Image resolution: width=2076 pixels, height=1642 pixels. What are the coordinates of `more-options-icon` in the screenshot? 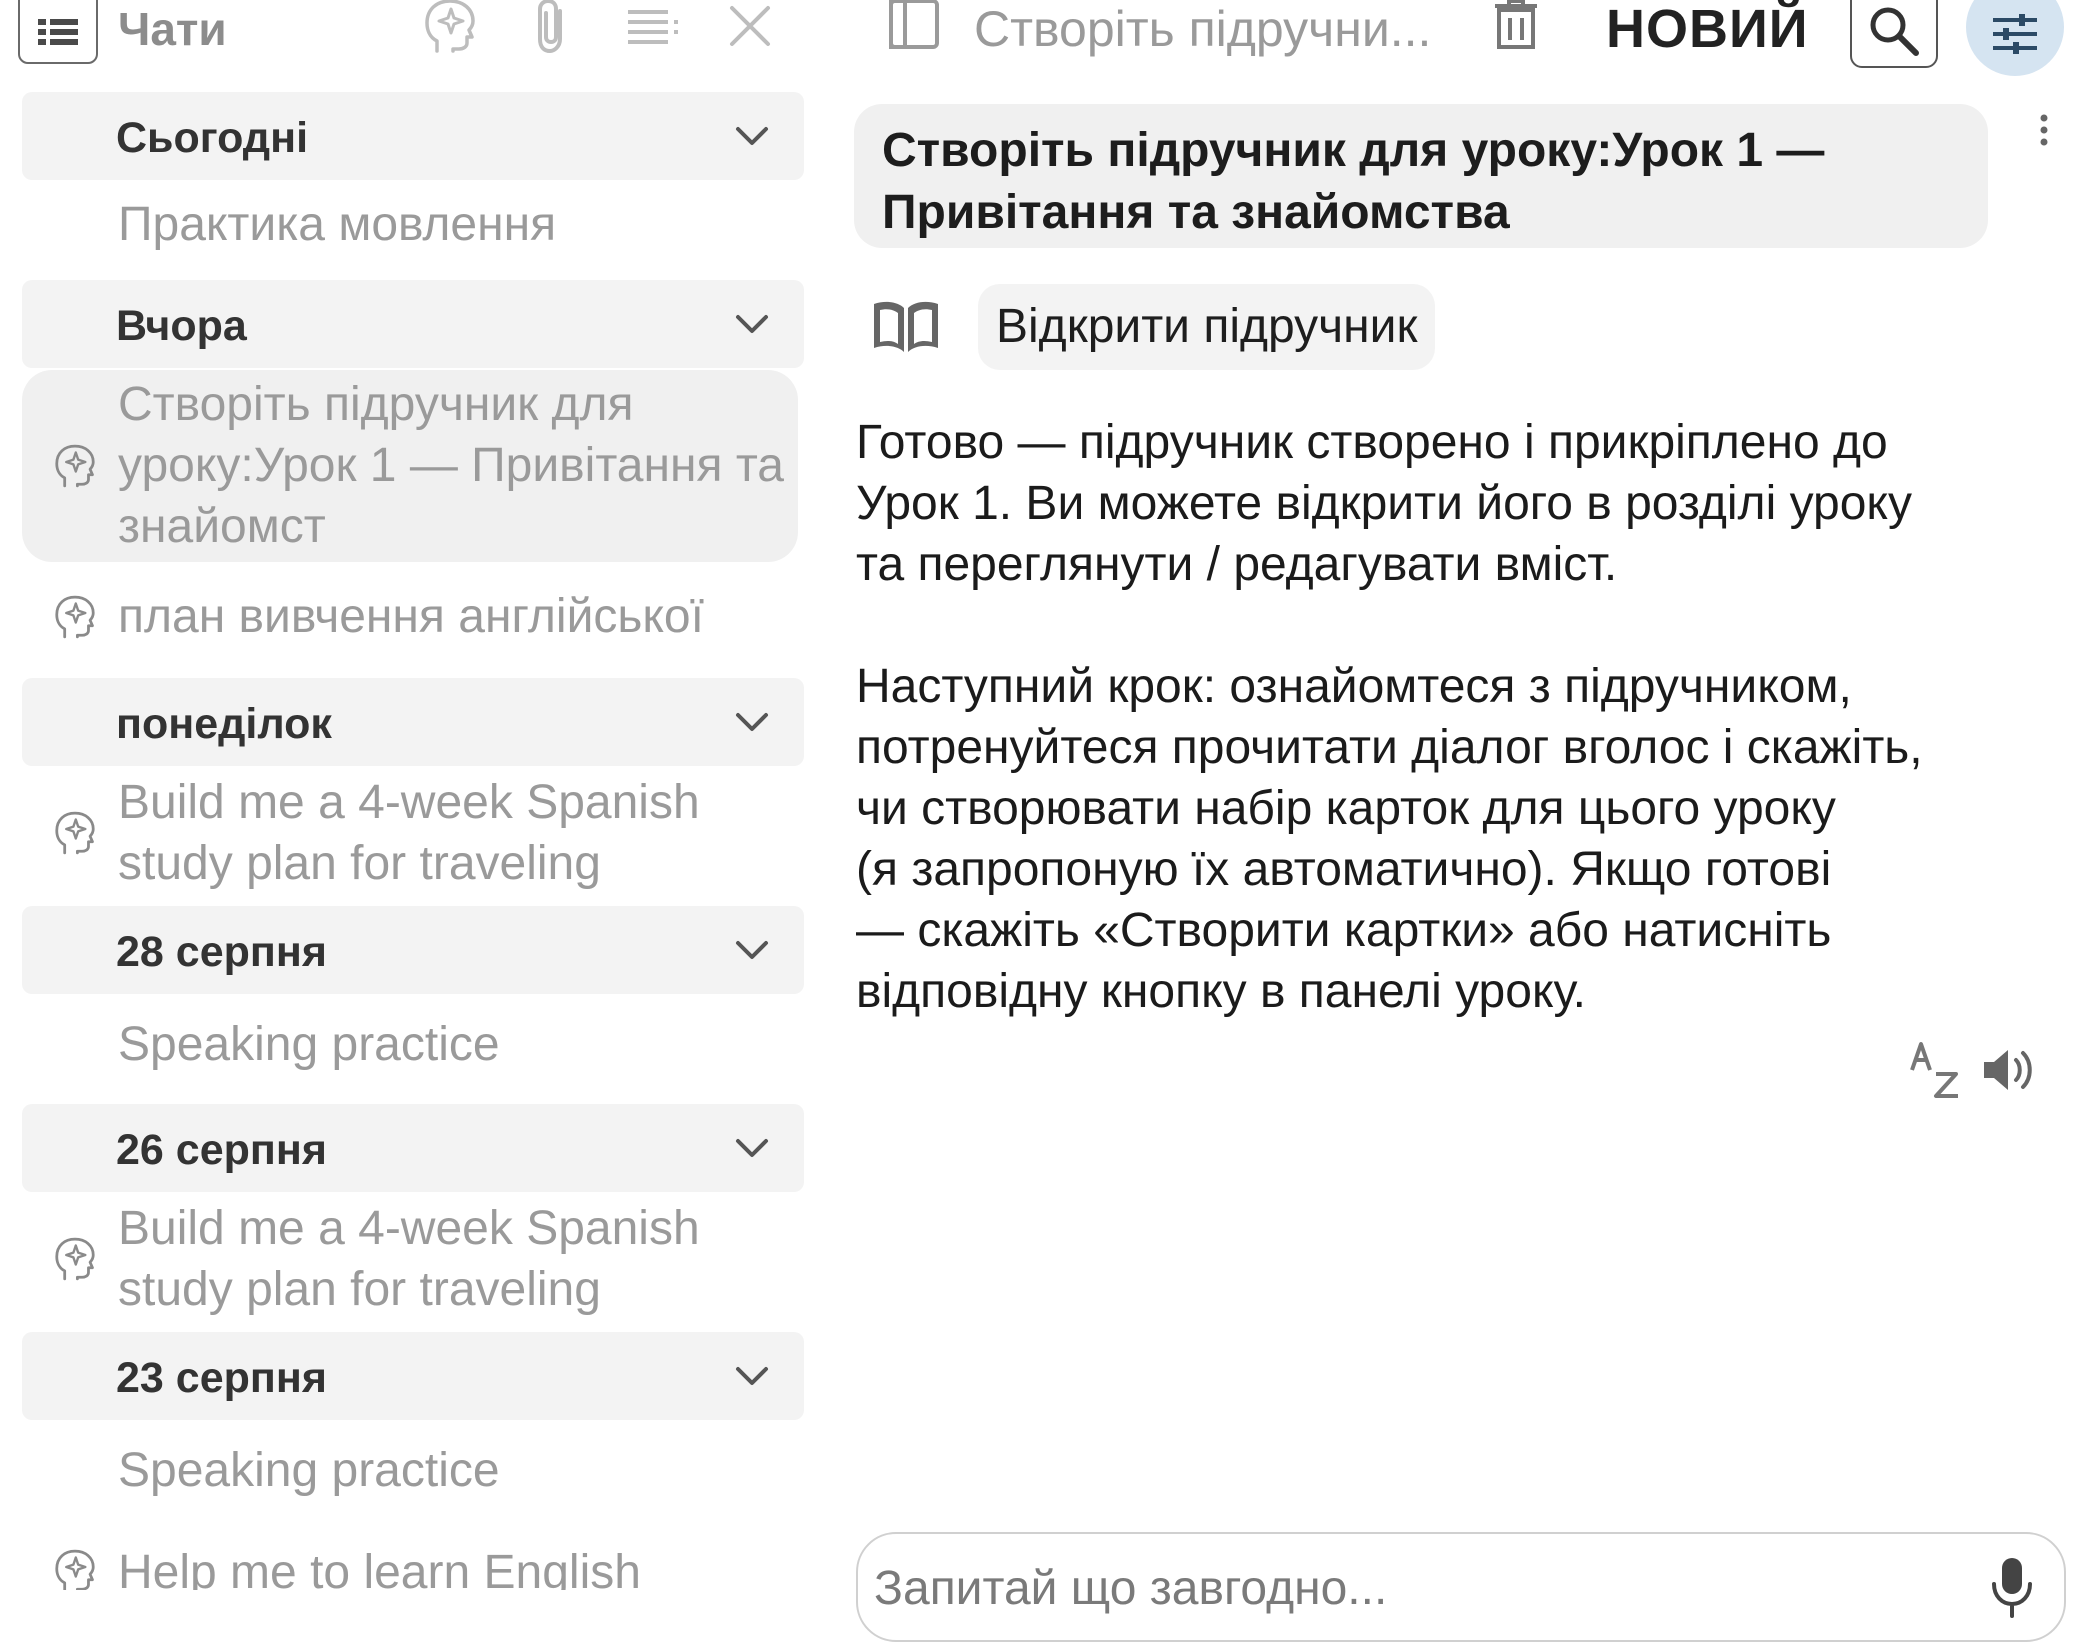 It's located at (2044, 132).